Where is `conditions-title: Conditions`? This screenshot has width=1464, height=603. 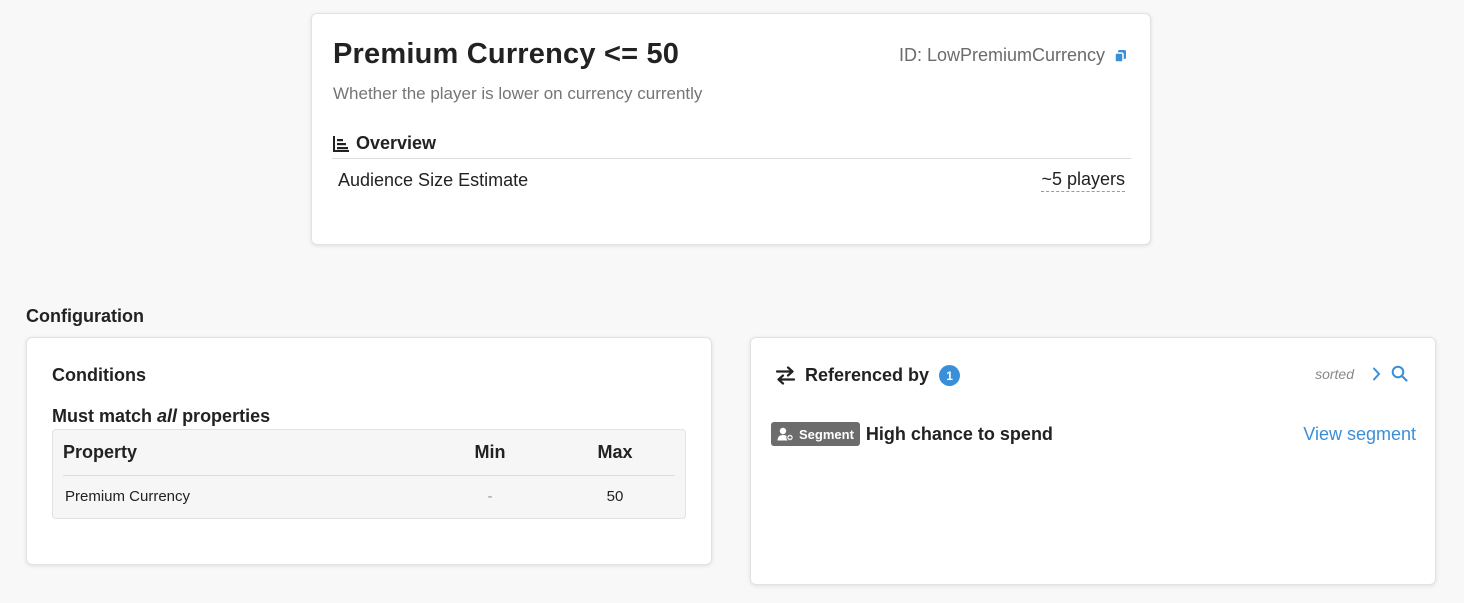 conditions-title: Conditions is located at coordinates (99, 375).